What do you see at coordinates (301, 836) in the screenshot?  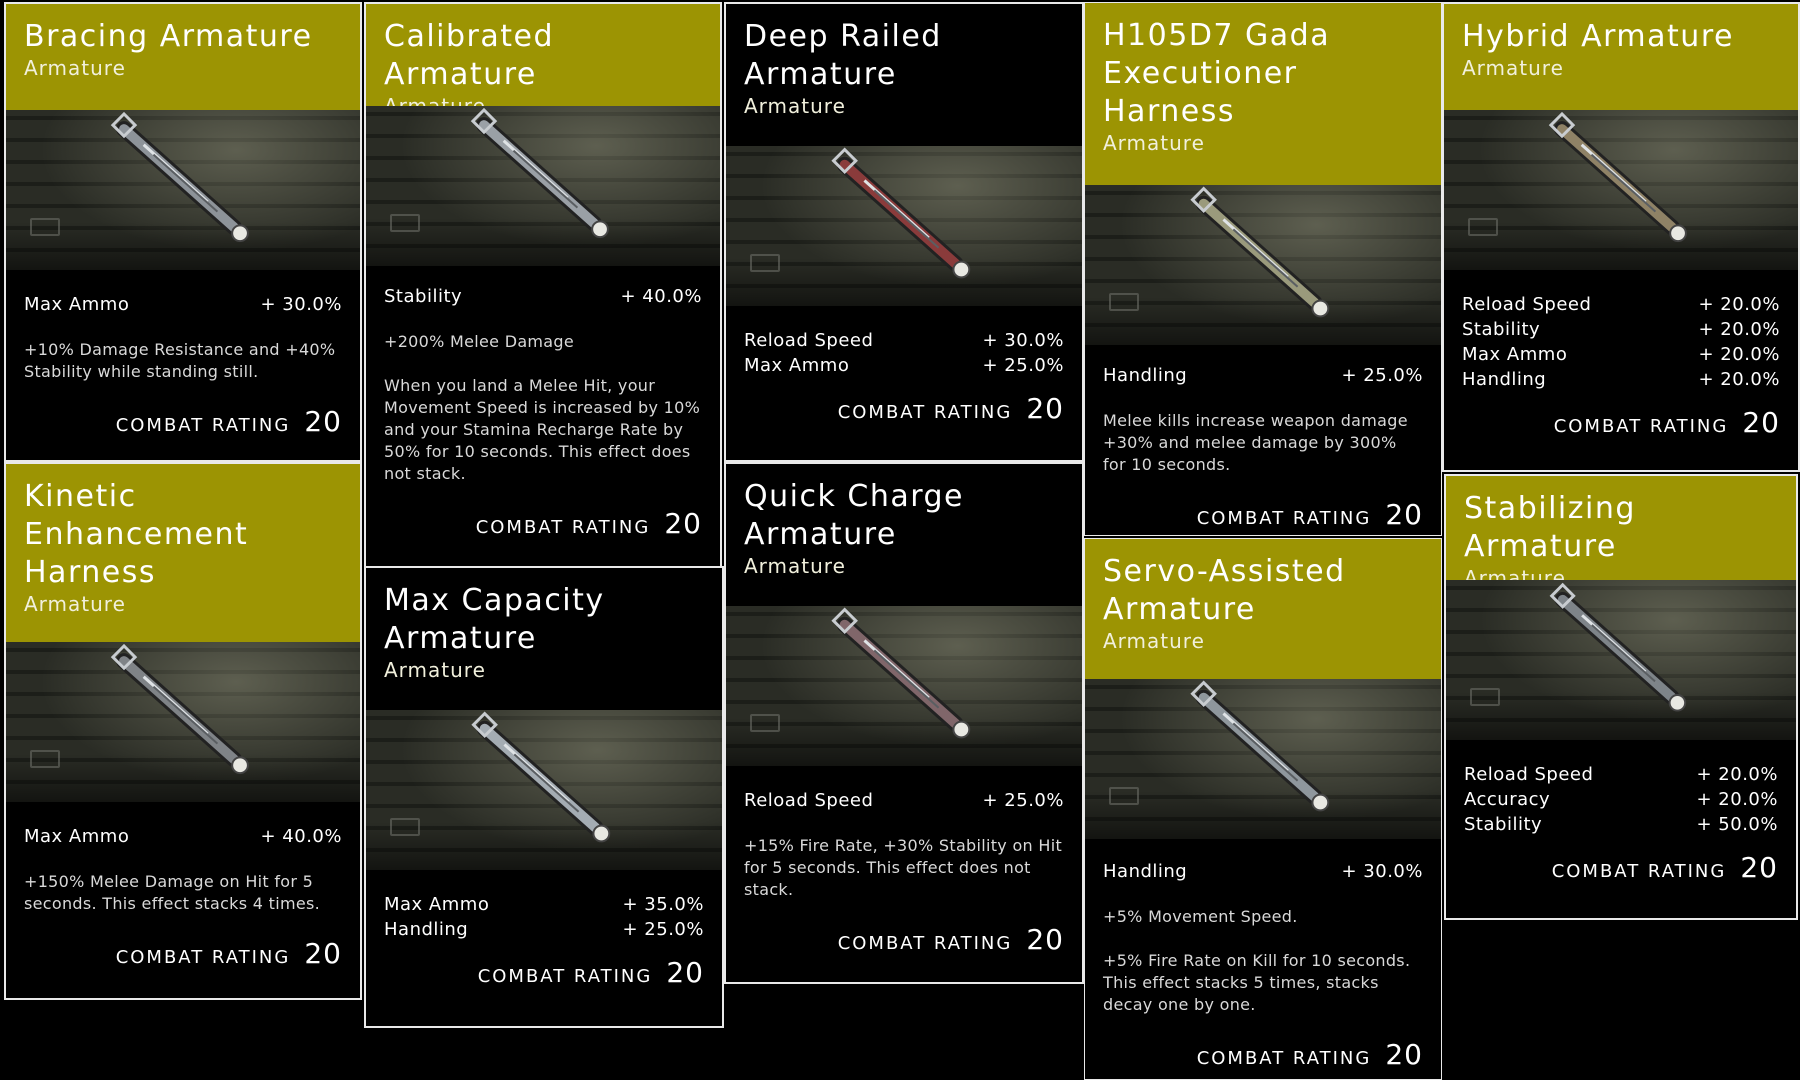 I see `stat-value: + 40.0%` at bounding box center [301, 836].